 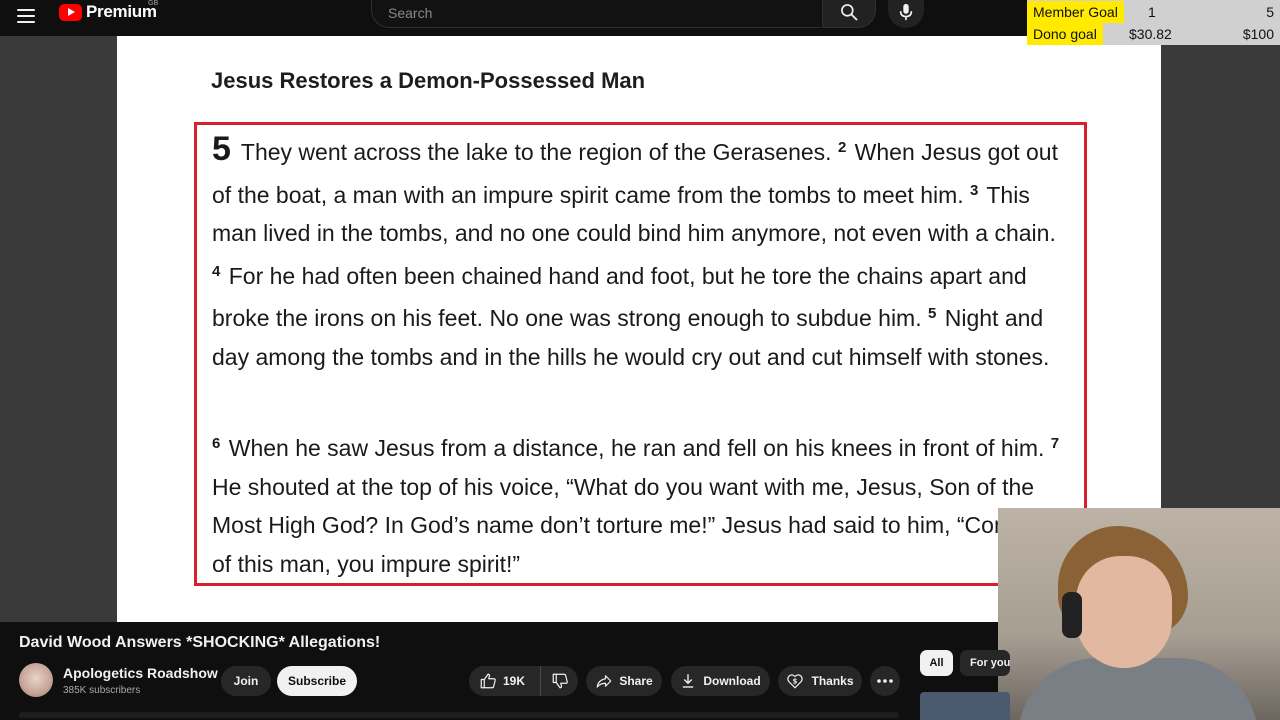 What do you see at coordinates (985, 663) in the screenshot?
I see `chip-for-you: For you` at bounding box center [985, 663].